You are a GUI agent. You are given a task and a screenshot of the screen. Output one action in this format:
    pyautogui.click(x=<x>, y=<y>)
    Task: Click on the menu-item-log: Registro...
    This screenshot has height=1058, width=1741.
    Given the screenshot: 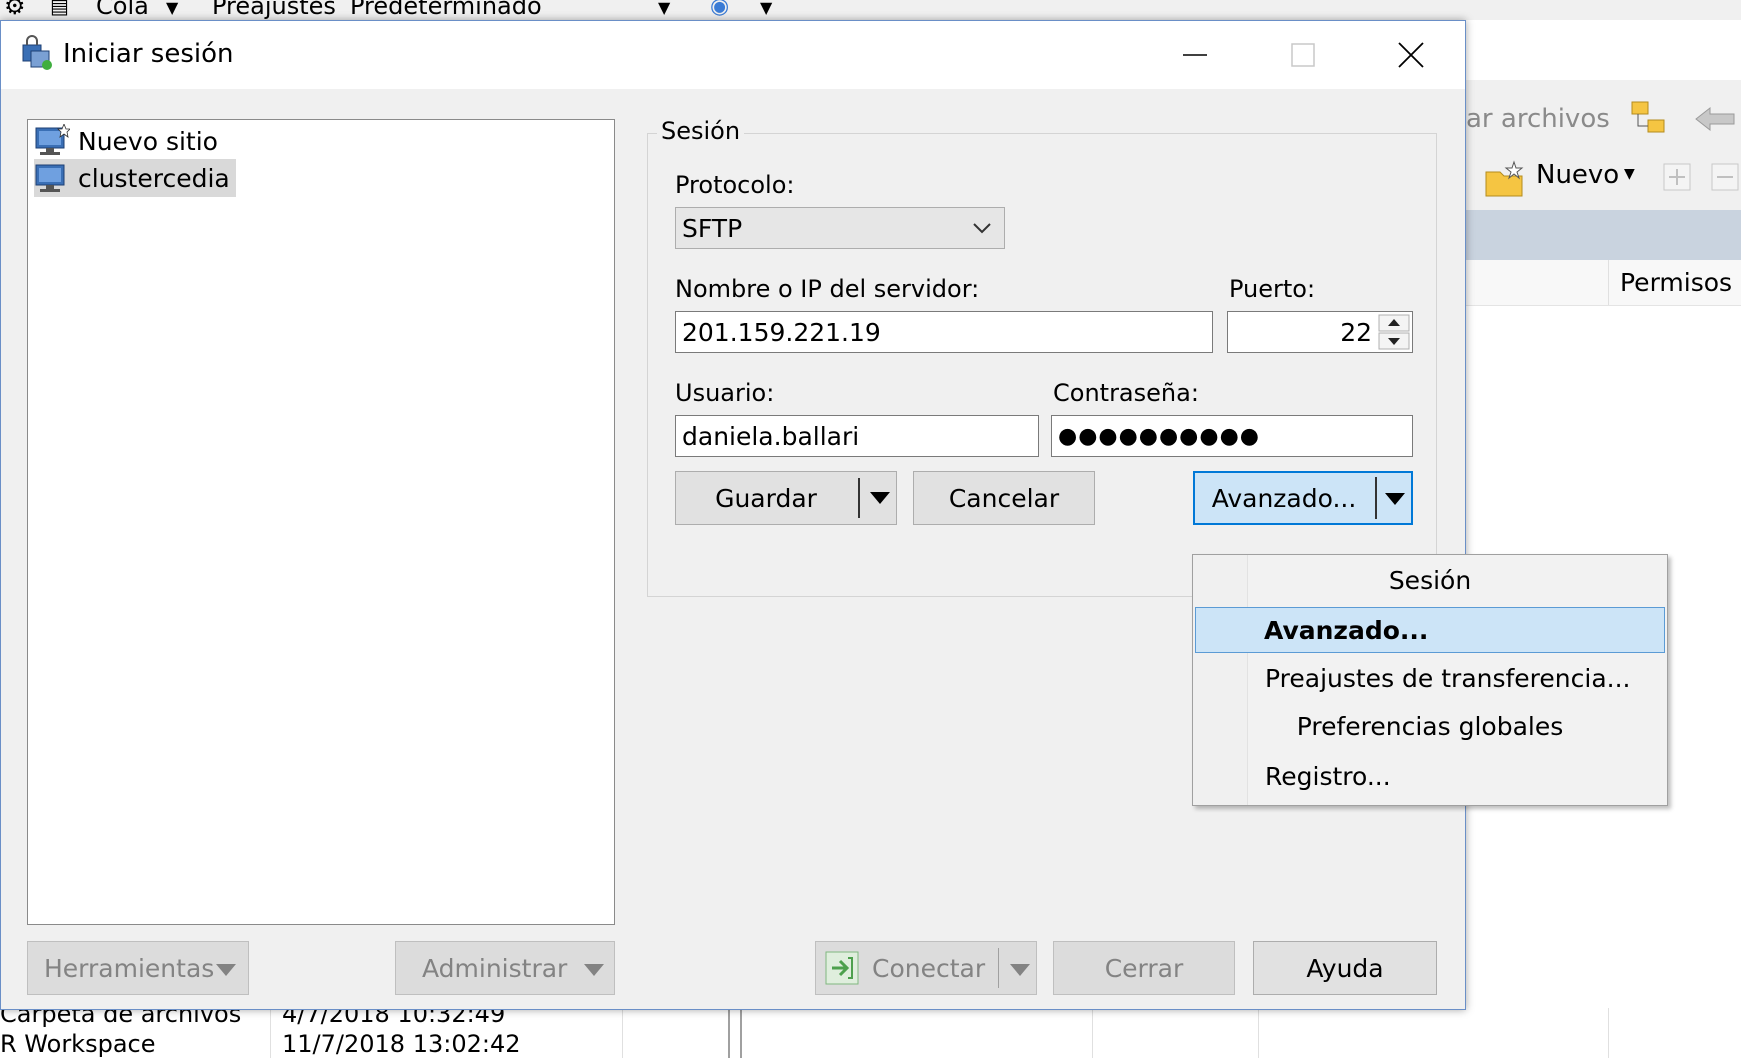 What is the action you would take?
    pyautogui.click(x=1430, y=776)
    